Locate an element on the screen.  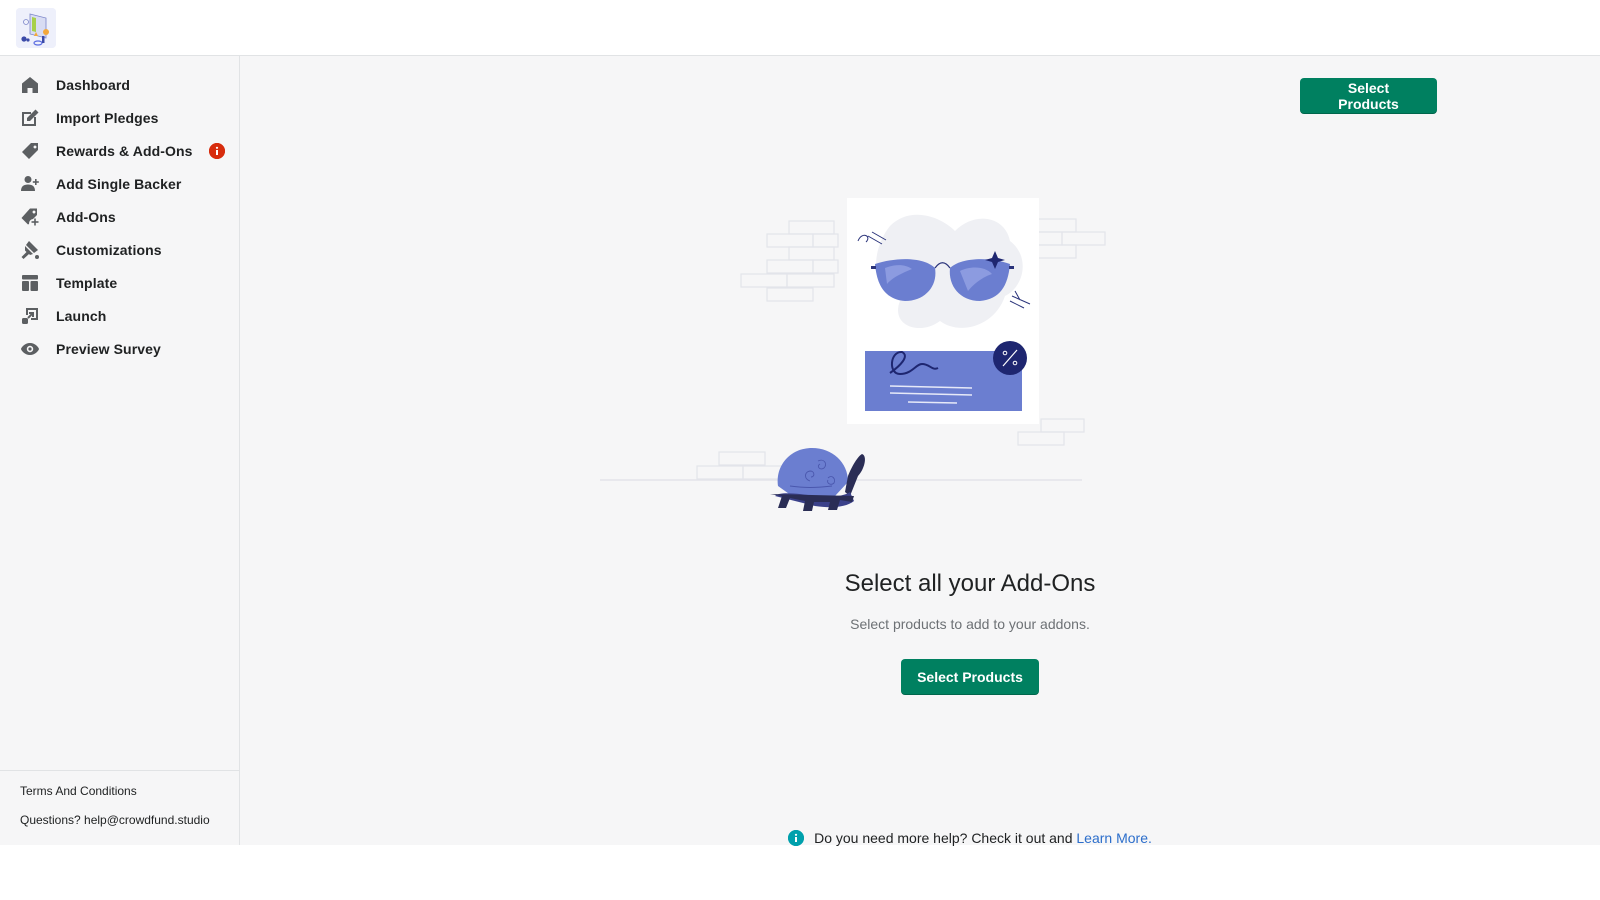
select-products-header-button: Select Products is located at coordinates (1368, 96).